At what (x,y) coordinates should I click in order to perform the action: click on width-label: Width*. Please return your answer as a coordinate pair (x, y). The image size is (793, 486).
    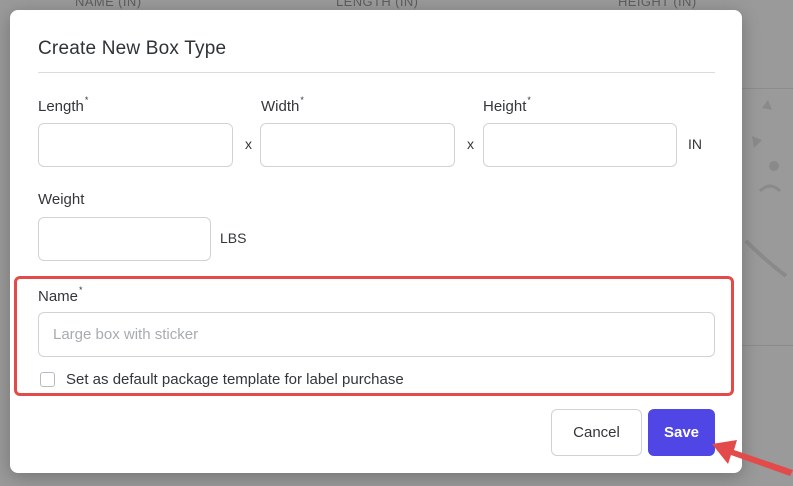
    Looking at the image, I should click on (282, 105).